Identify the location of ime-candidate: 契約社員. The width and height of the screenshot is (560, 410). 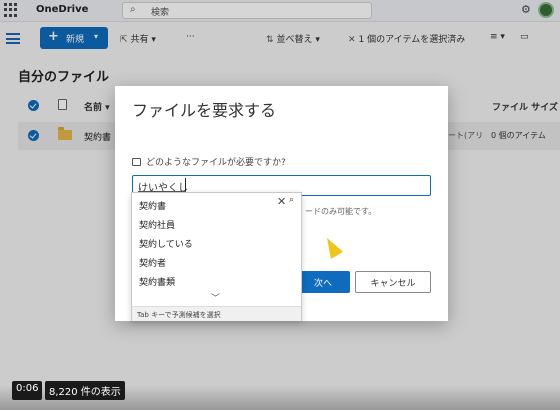
(157, 224).